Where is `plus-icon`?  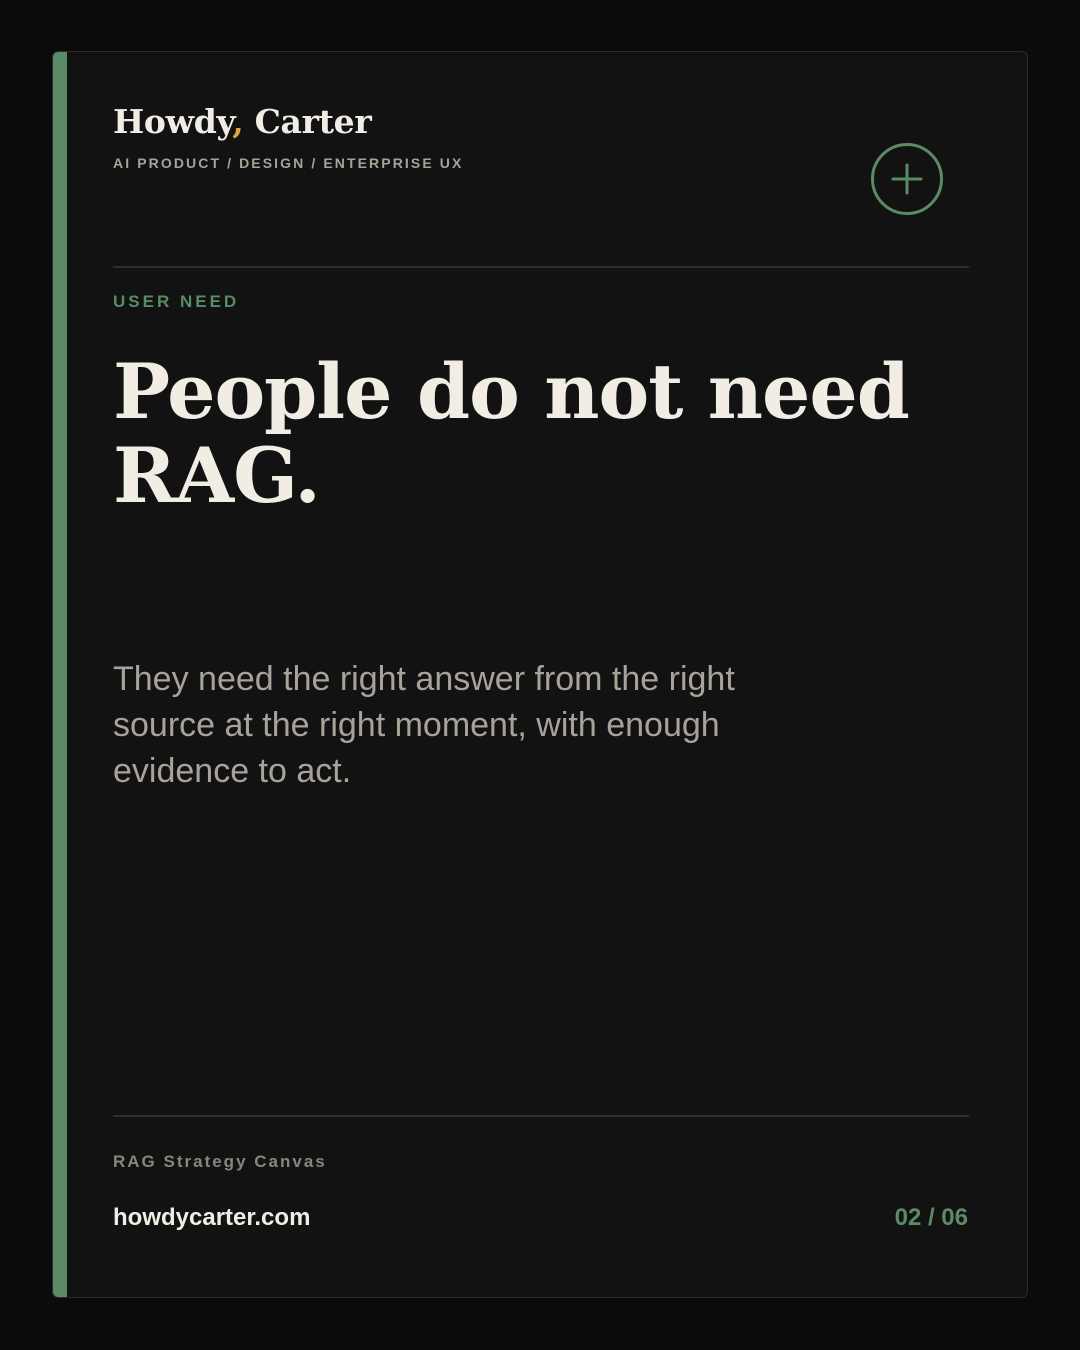
plus-icon is located at coordinates (907, 179).